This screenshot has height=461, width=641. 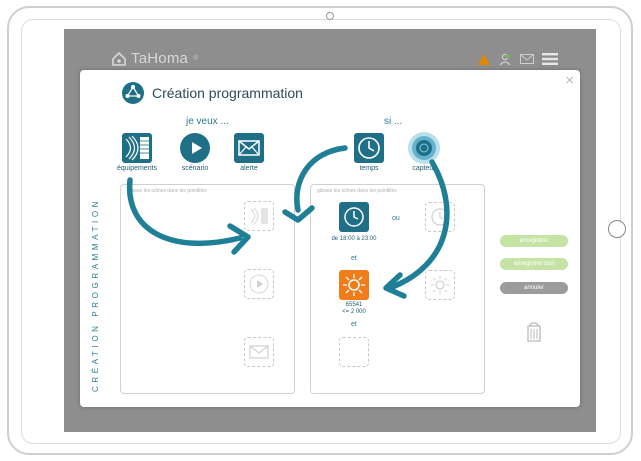 I want to click on palette-sensor: capteur, so click(x=424, y=151).